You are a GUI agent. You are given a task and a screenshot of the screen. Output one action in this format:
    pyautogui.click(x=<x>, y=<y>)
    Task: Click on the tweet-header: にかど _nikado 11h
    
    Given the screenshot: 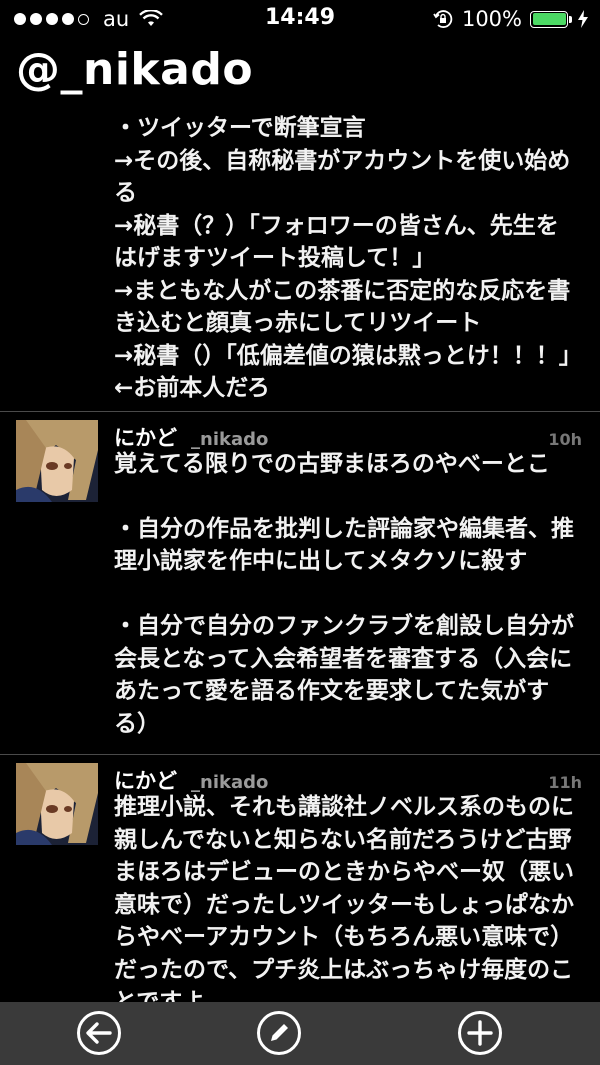 What is the action you would take?
    pyautogui.click(x=348, y=779)
    